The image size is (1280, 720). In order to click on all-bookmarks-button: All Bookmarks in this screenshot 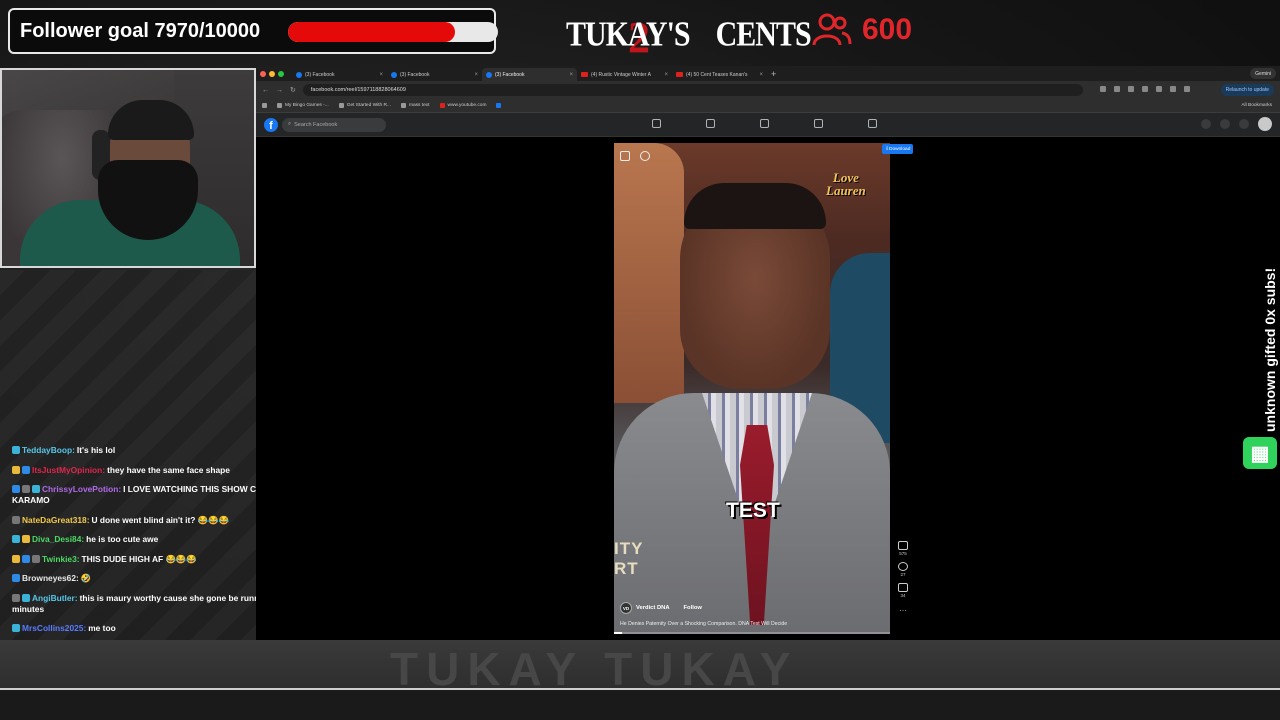, I will do `click(1256, 105)`.